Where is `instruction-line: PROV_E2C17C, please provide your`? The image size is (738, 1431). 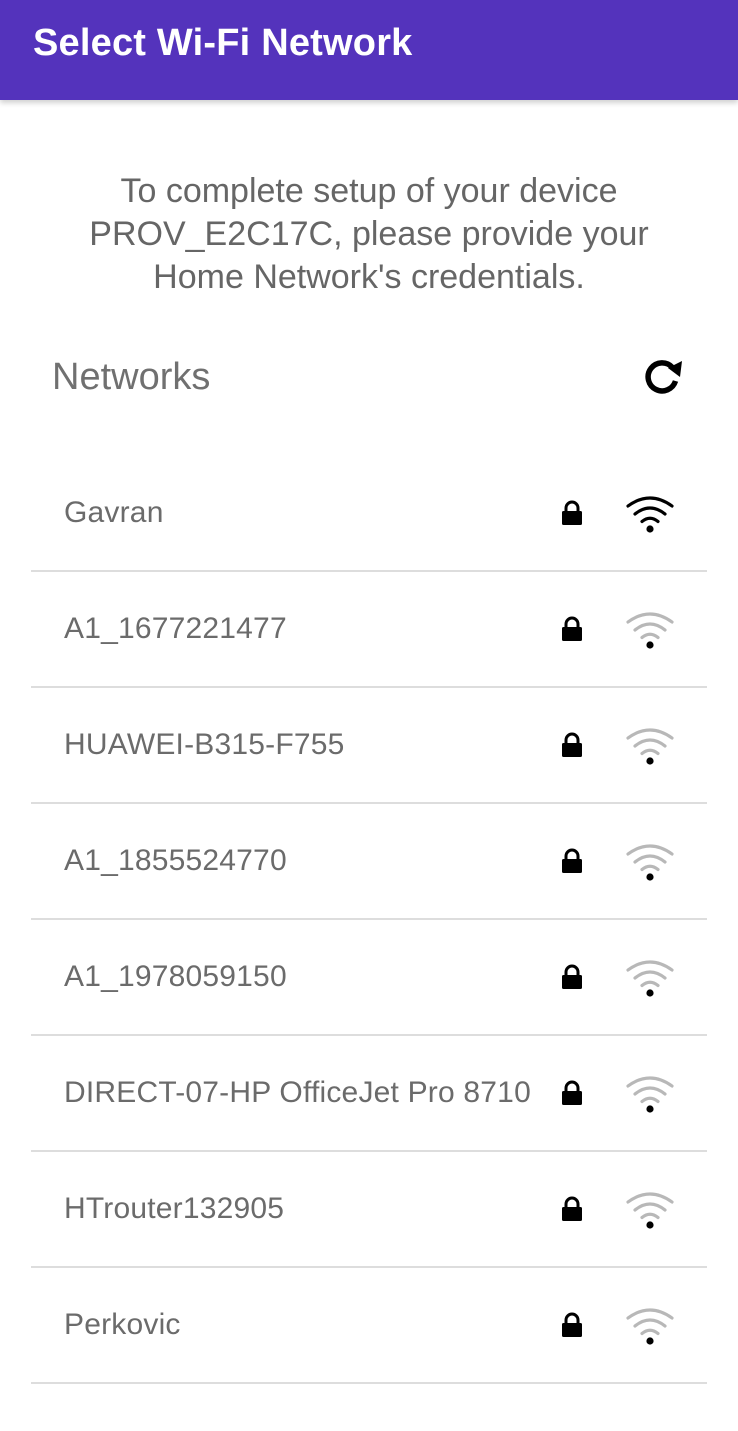
instruction-line: PROV_E2C17C, please provide your is located at coordinates (369, 234).